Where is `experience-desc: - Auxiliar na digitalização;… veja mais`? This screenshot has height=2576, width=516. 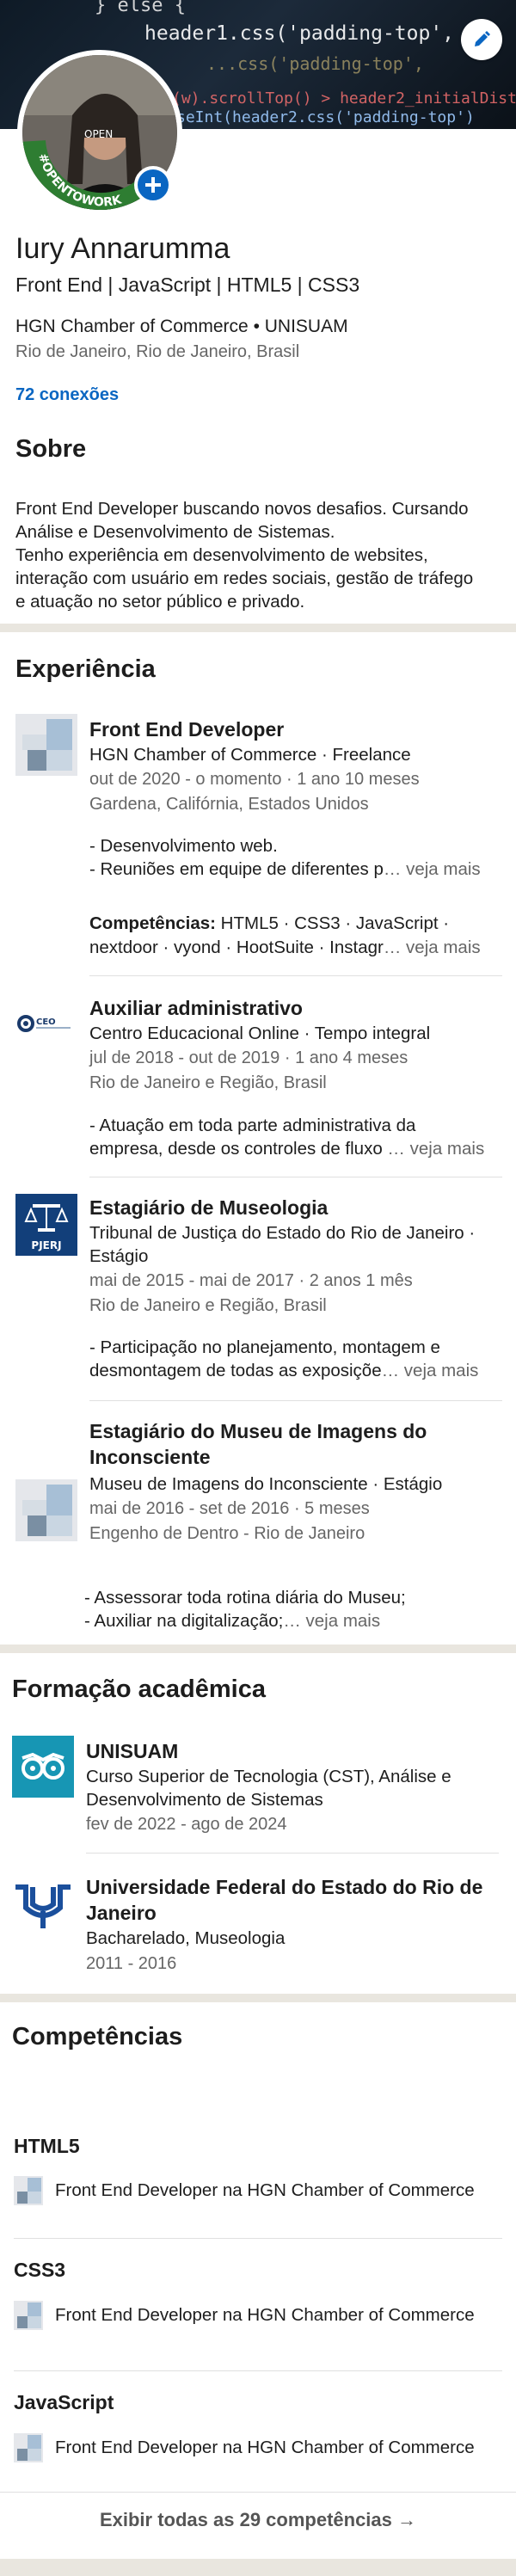
experience-desc: - Auxiliar na digitalização;… veja mais is located at coordinates (291, 1620).